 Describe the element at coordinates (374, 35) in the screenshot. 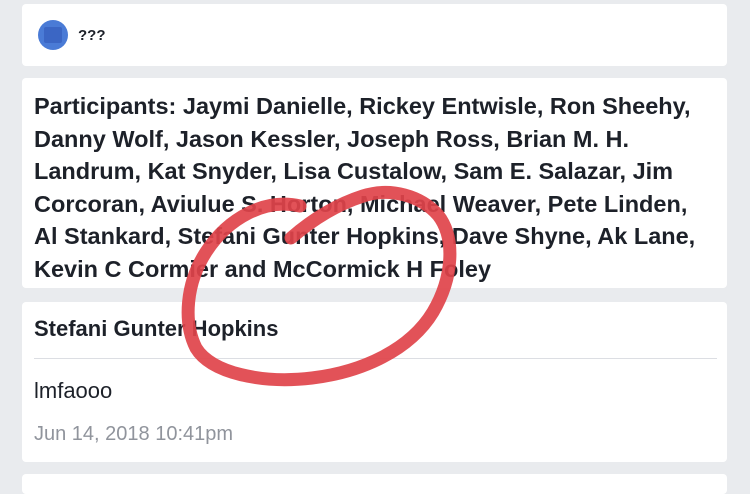

I see `thread-header-card: ???` at that location.